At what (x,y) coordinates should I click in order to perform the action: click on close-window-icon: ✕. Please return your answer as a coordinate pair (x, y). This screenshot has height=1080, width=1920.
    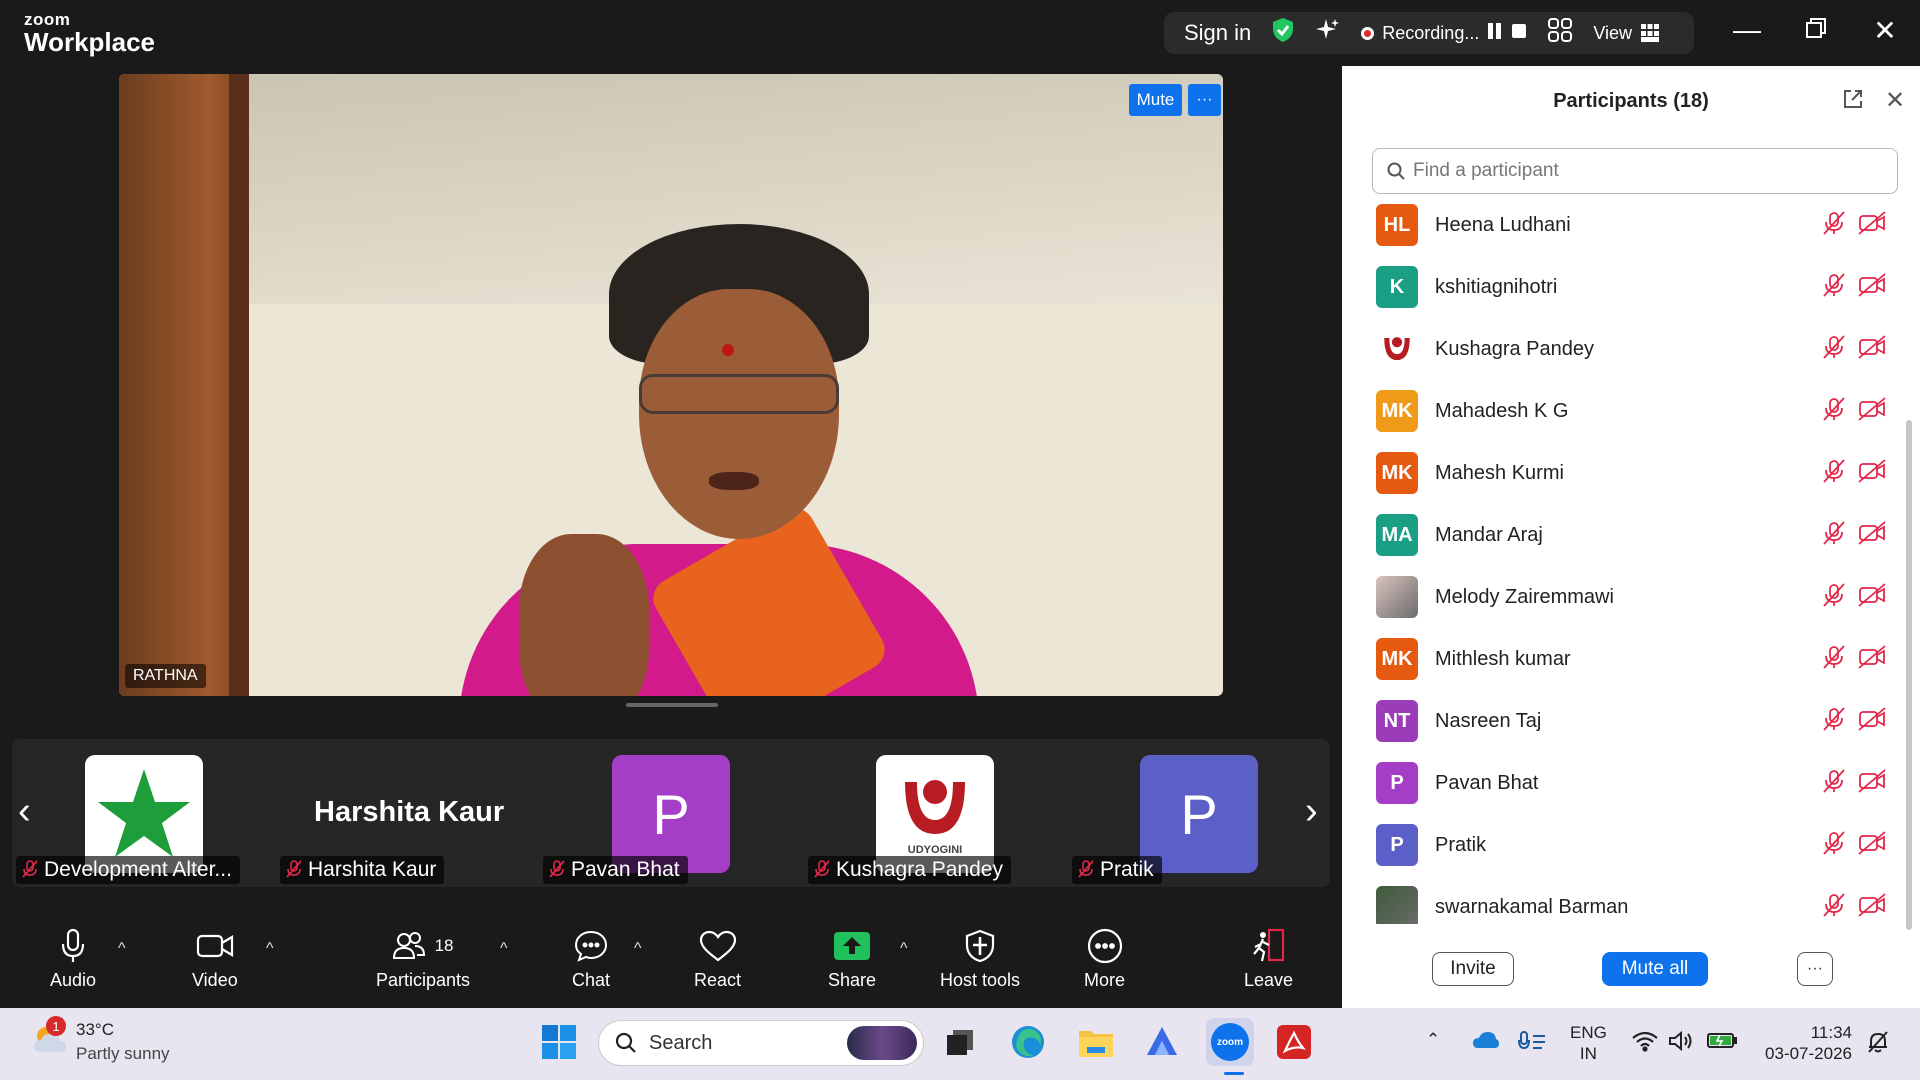
    Looking at the image, I should click on (1885, 30).